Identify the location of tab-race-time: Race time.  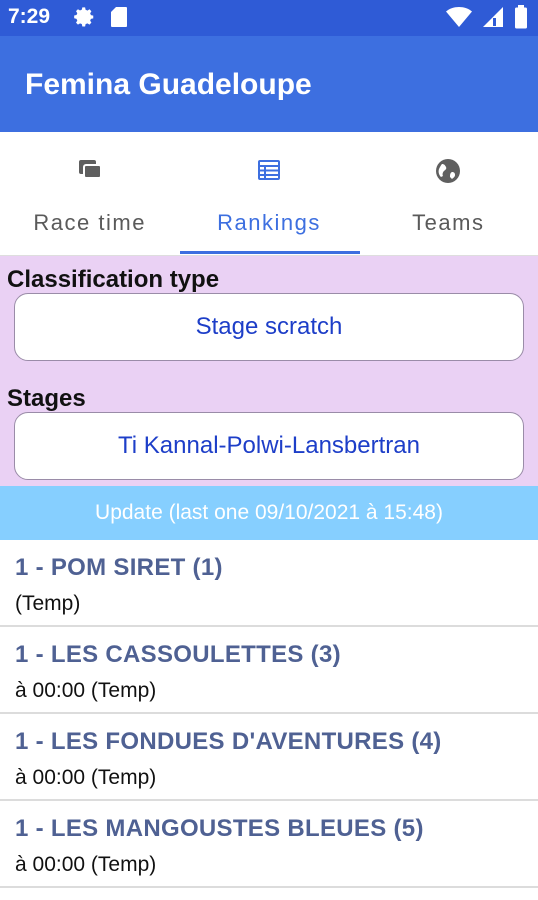
(89, 194).